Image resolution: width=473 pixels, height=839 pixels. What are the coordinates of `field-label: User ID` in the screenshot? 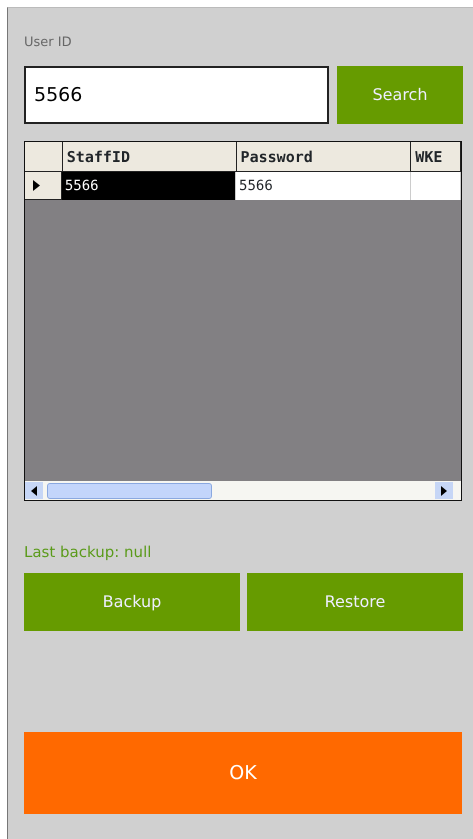 It's located at (48, 43).